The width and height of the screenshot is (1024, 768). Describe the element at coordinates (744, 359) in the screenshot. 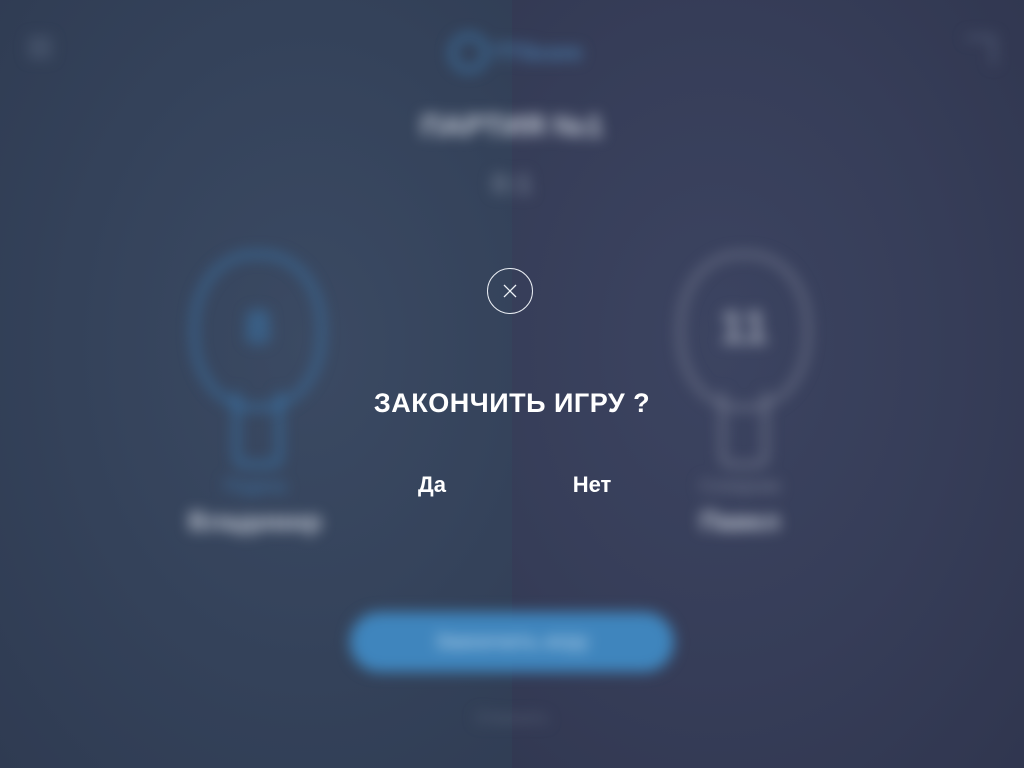

I see `right-paddle: 11` at that location.